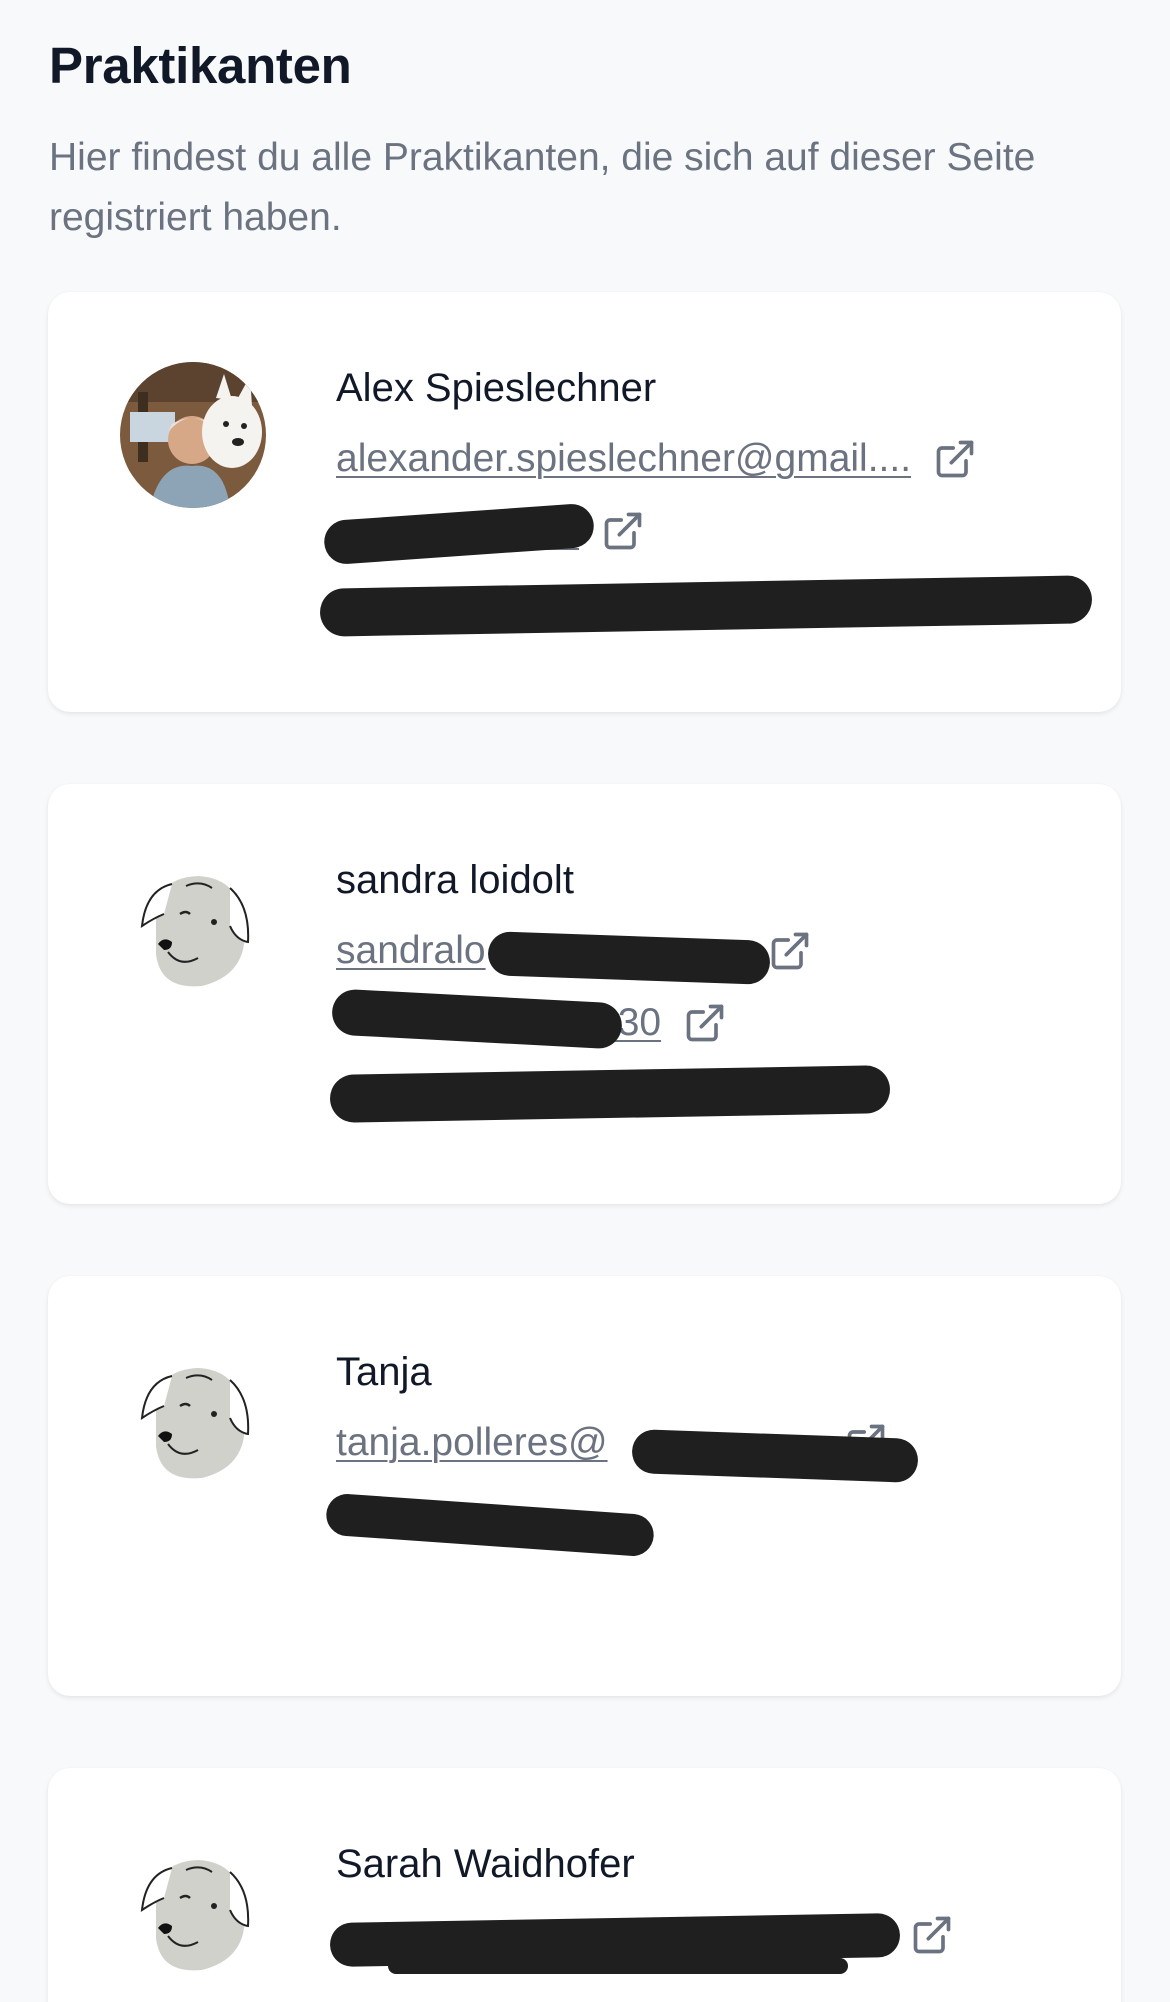  I want to click on intern-card: Sarah Waidhofer n, so click(584, 1885).